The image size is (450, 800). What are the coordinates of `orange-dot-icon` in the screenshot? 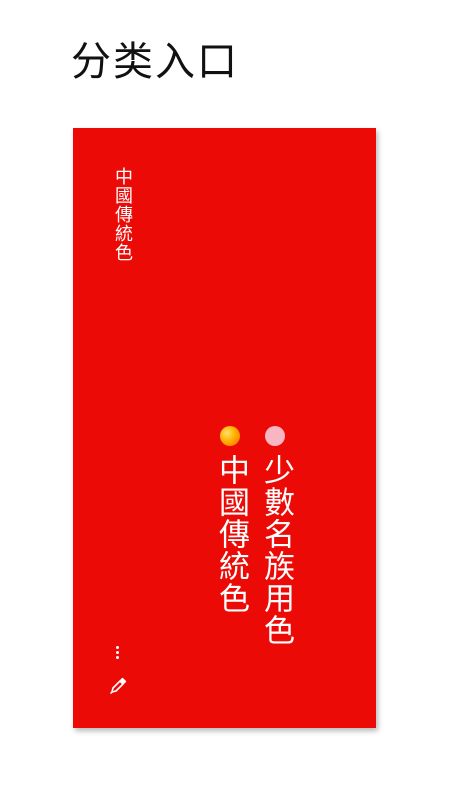 It's located at (230, 436).